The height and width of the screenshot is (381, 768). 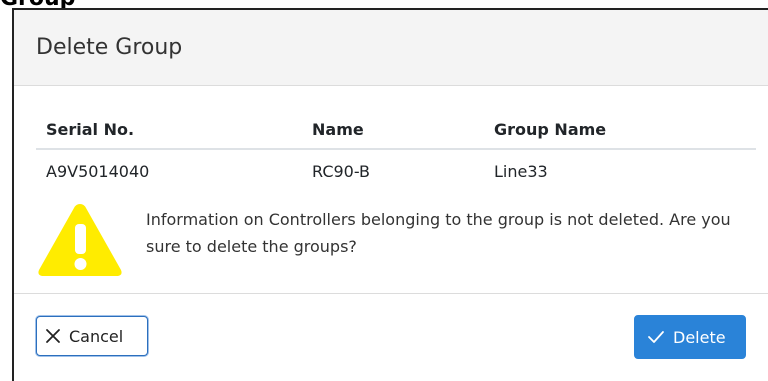 What do you see at coordinates (521, 171) in the screenshot?
I see `cell-group-name: Line33` at bounding box center [521, 171].